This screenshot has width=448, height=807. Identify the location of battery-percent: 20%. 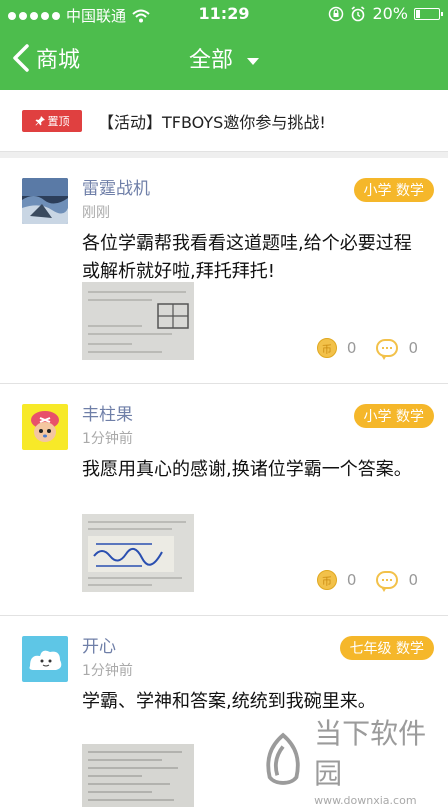
(390, 13).